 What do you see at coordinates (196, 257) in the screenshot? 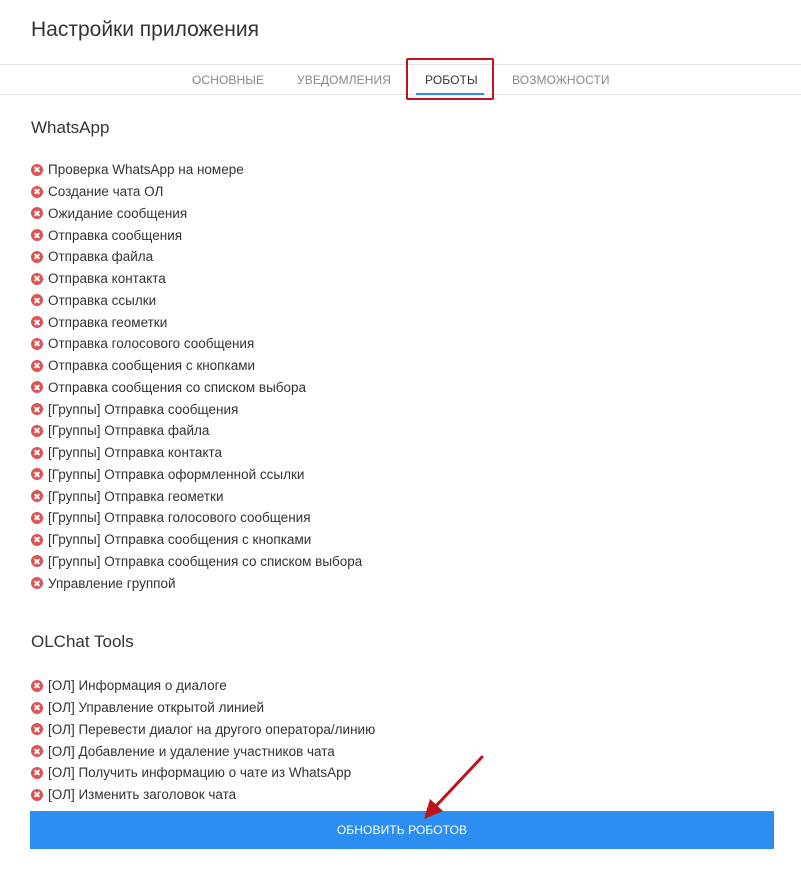
I see `robot-list-item: Отправка файла` at bounding box center [196, 257].